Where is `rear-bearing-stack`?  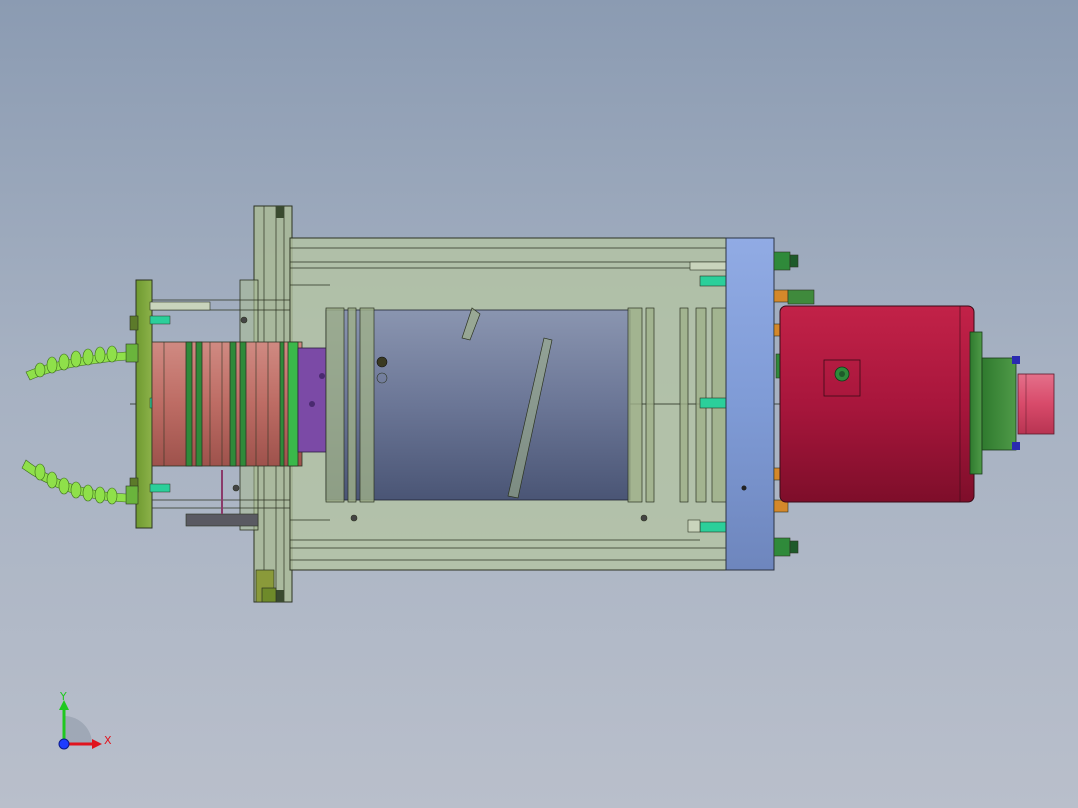
rear-bearing-stack is located at coordinates (227, 404).